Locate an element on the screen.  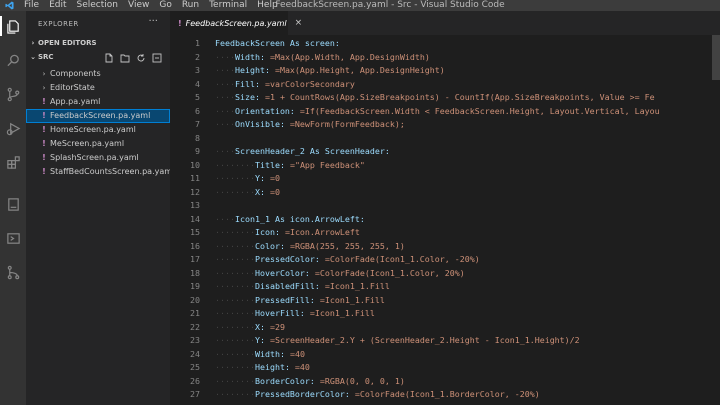
line-number: 24 is located at coordinates (195, 353).